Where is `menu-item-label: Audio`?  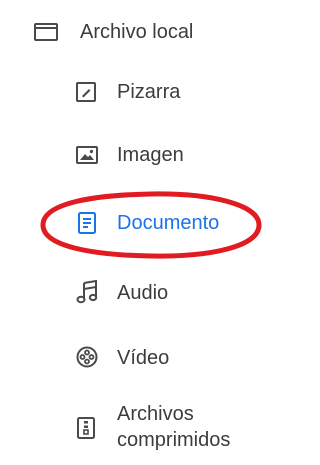
menu-item-label: Audio is located at coordinates (143, 293).